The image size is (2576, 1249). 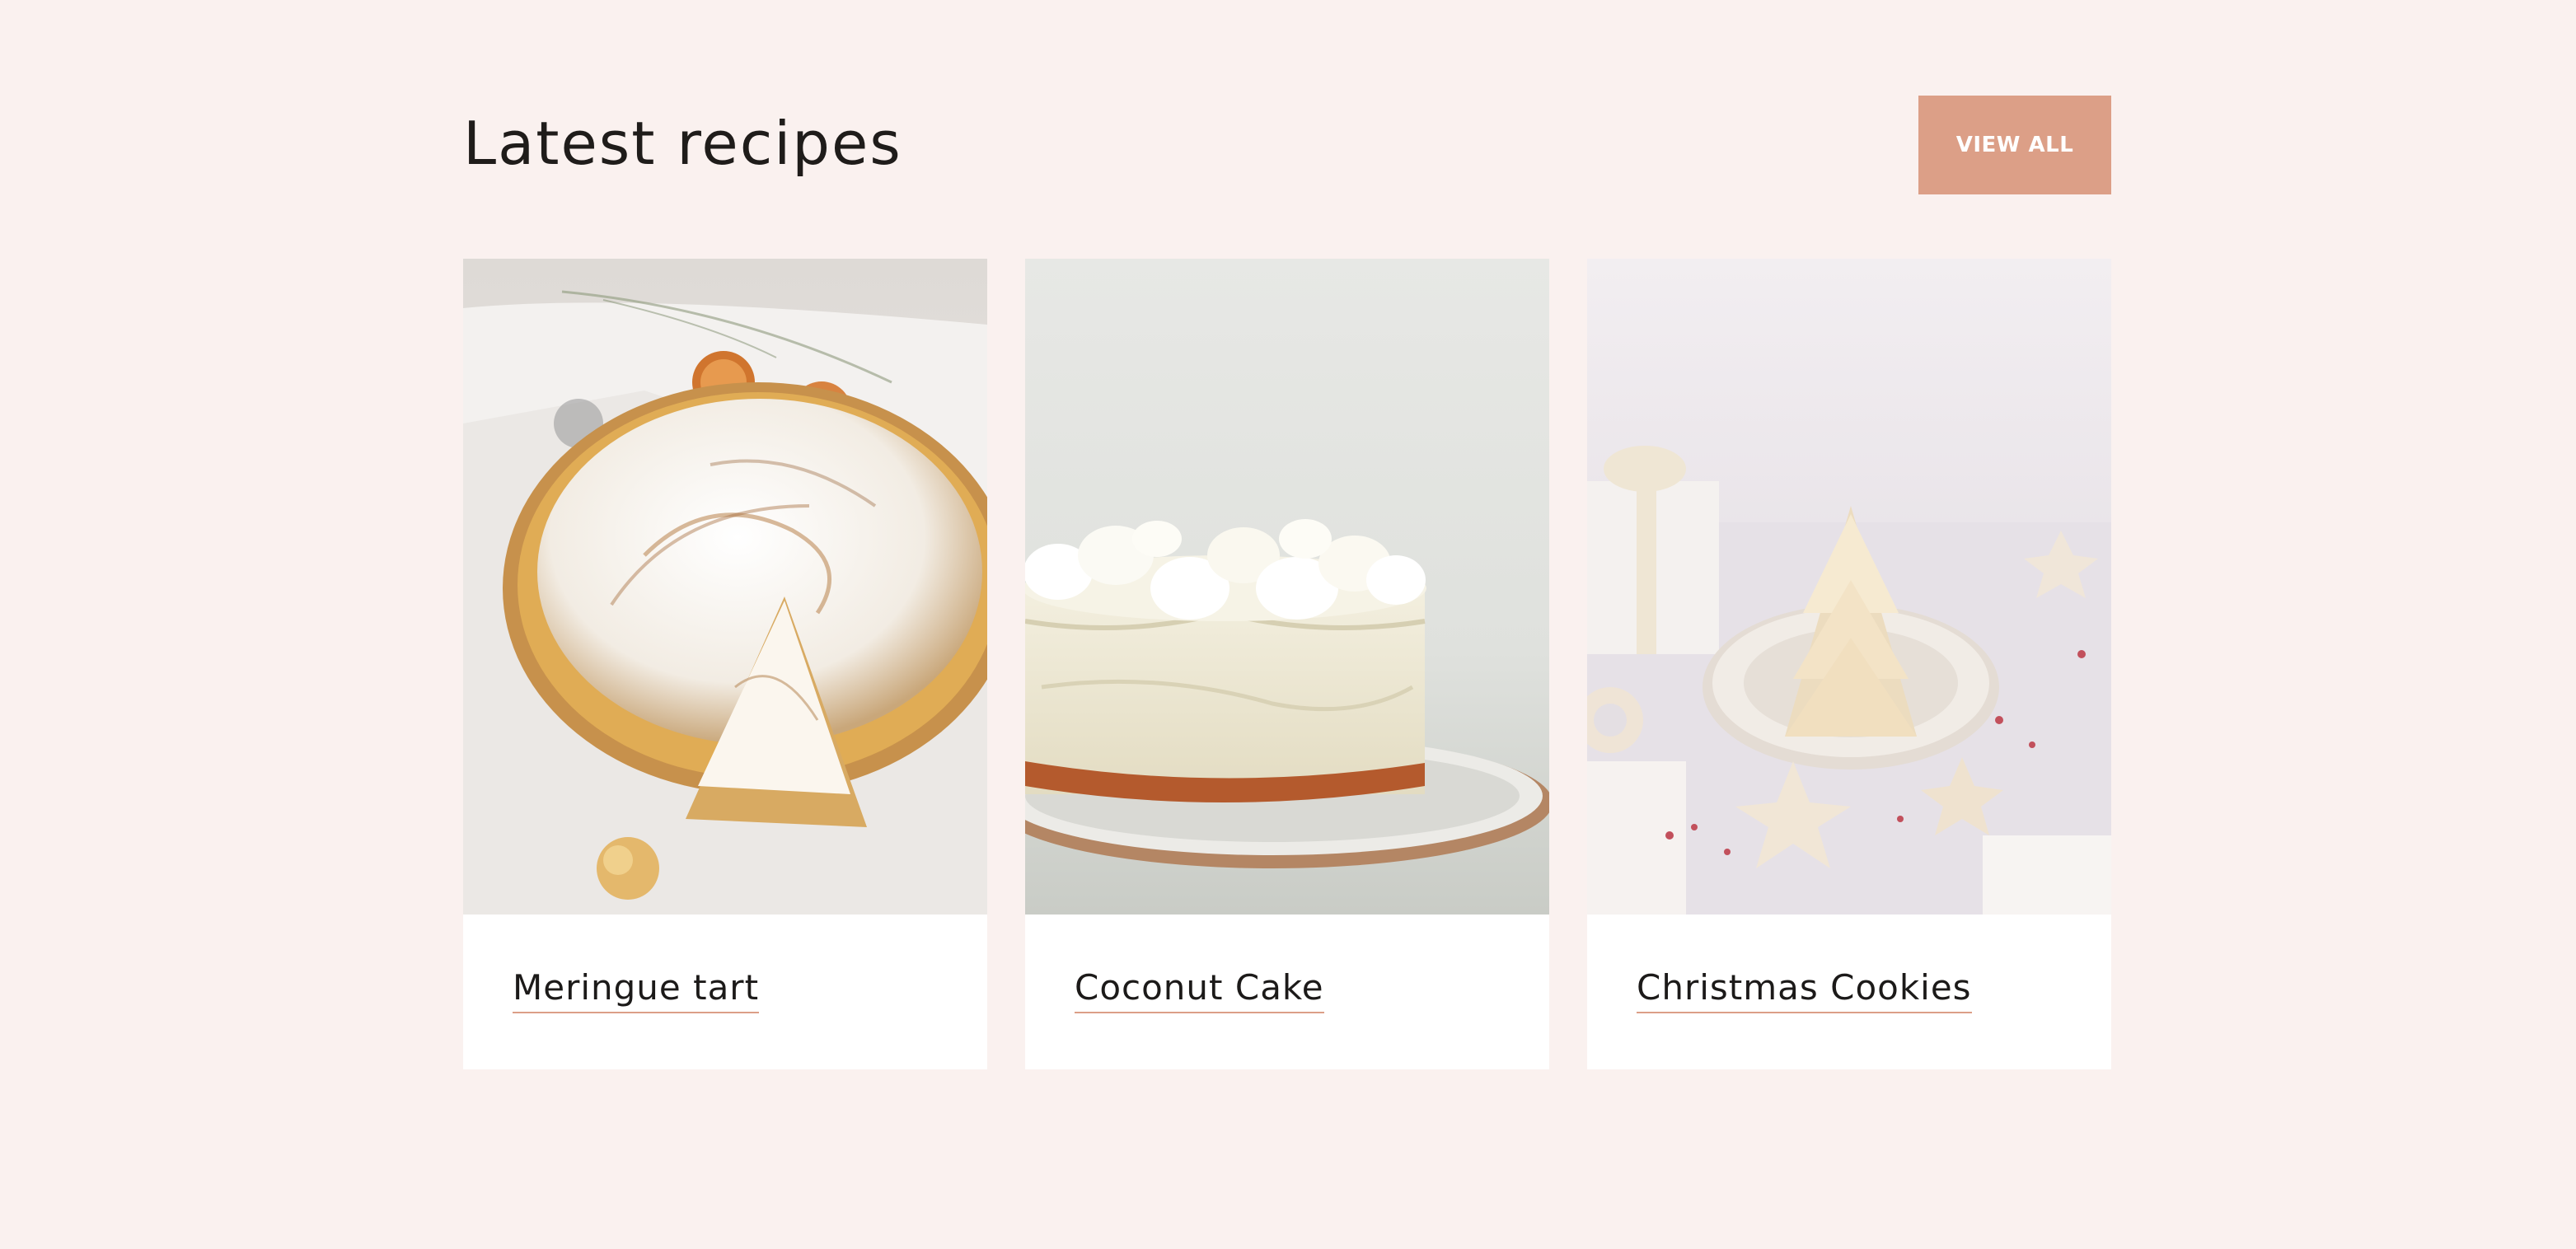 I want to click on recipe-title-link: Coconut Cake, so click(x=1199, y=992).